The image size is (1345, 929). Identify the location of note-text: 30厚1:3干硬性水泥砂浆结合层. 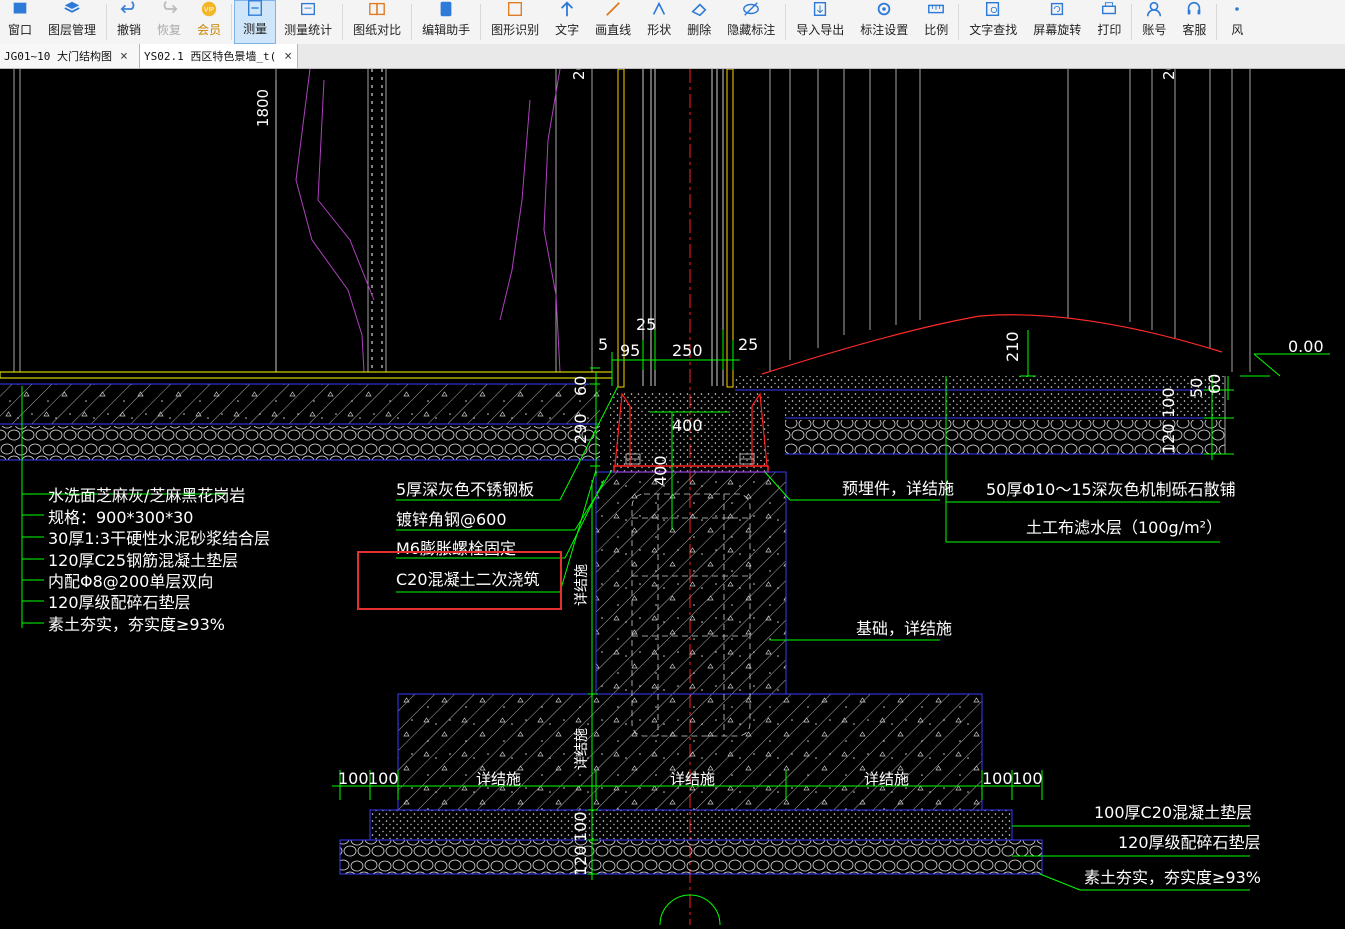
(159, 538).